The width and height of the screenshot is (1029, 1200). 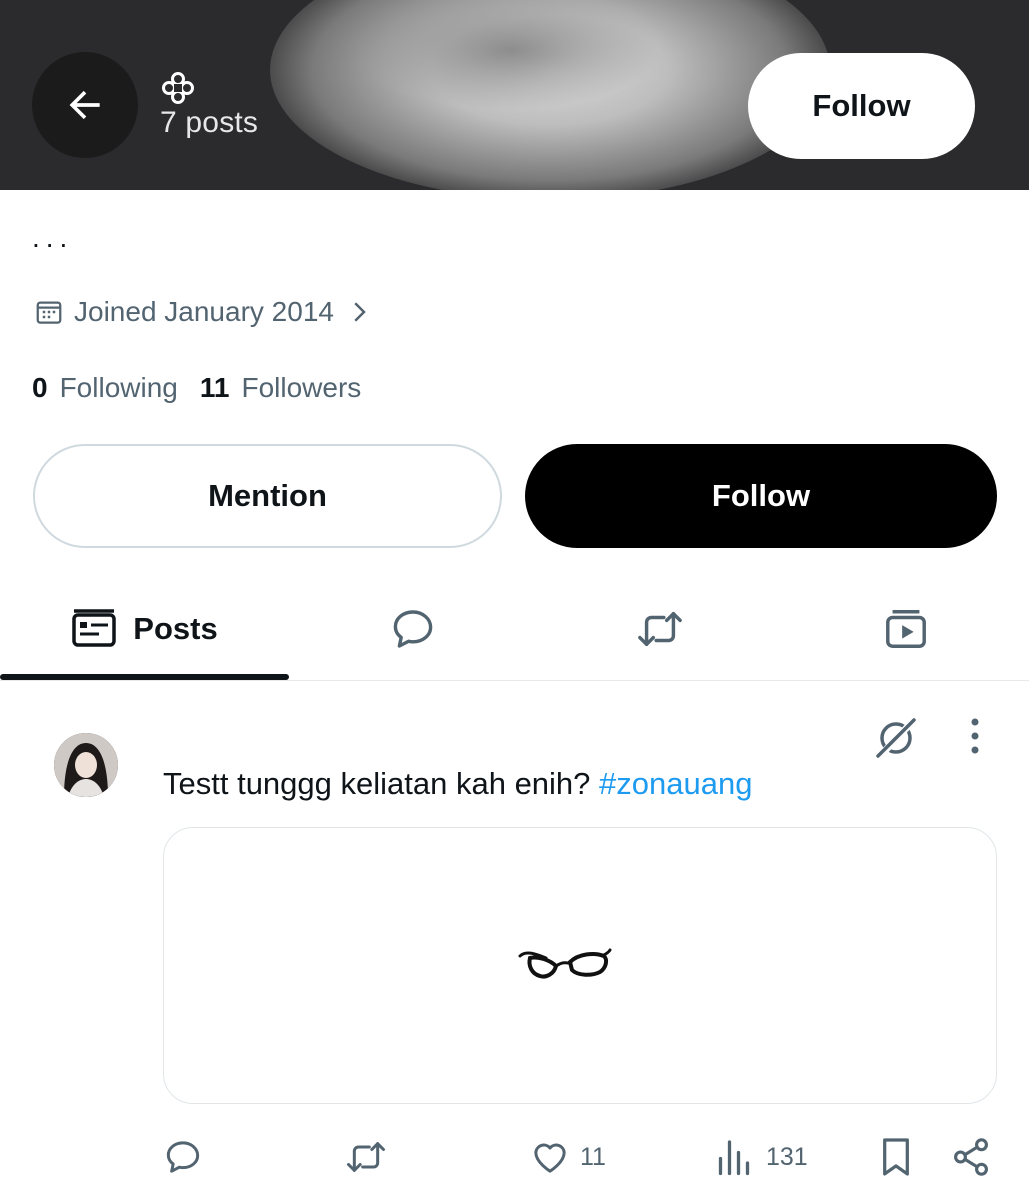 I want to click on tab-posts: Posts, so click(x=144, y=629).